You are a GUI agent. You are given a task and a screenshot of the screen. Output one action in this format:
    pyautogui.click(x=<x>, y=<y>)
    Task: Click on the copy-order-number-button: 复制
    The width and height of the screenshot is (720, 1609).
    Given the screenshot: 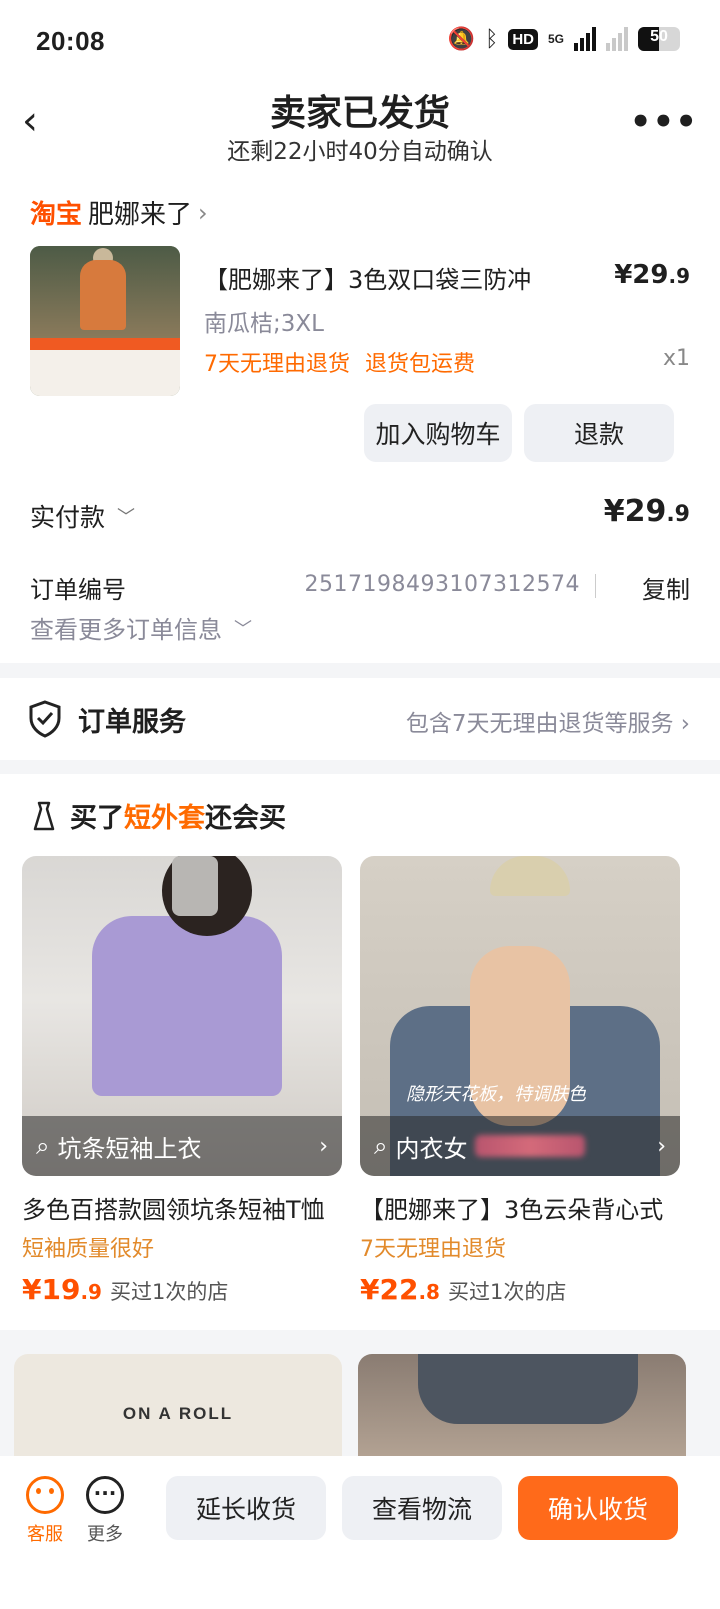 What is the action you would take?
    pyautogui.click(x=666, y=587)
    